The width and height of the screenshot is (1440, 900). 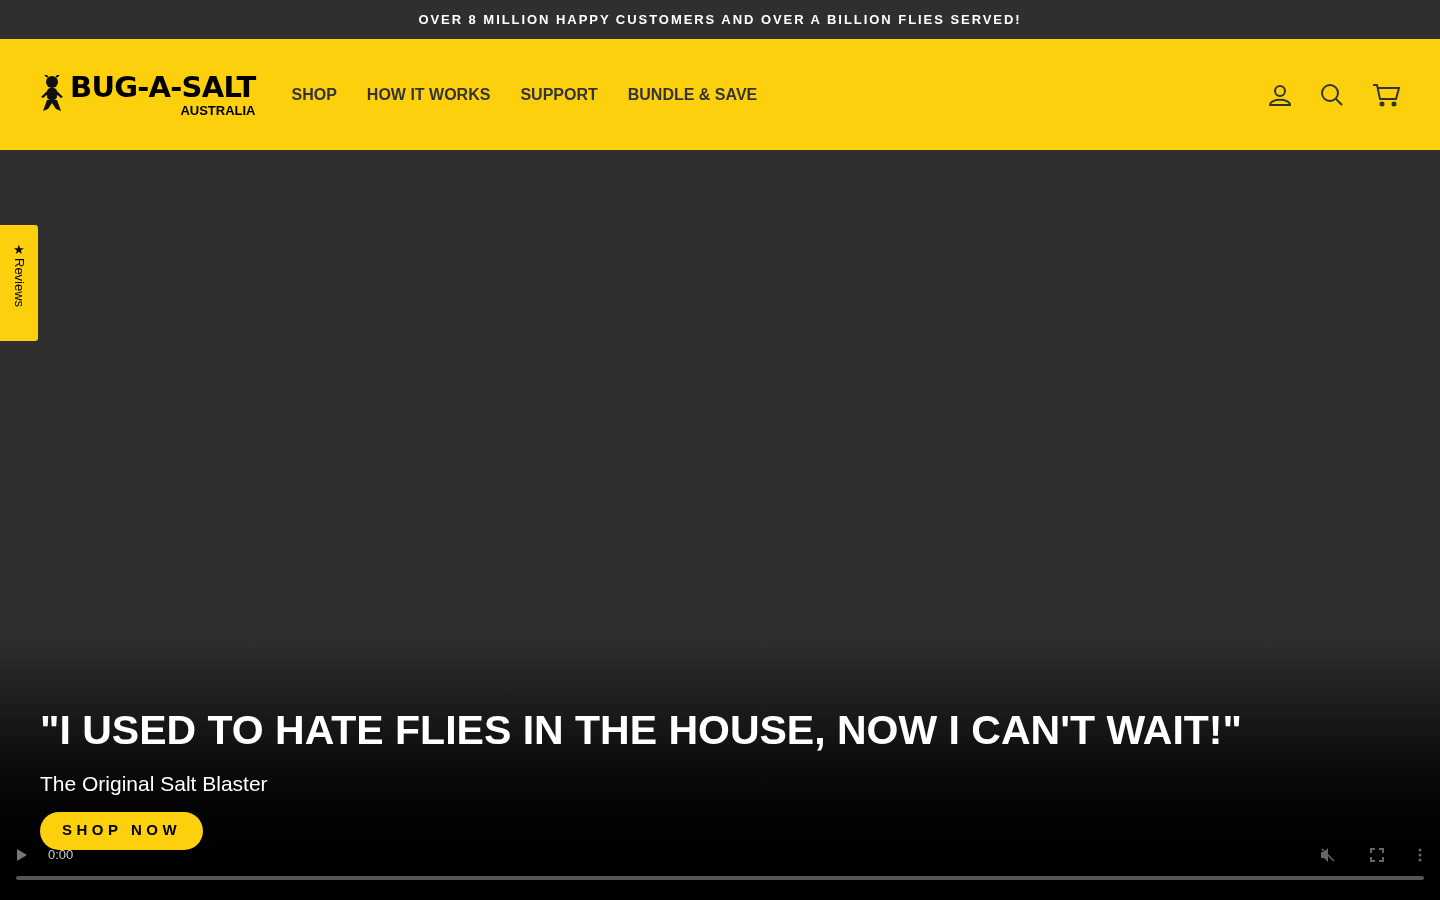 What do you see at coordinates (1377, 854) in the screenshot?
I see `fullscreen-icon` at bounding box center [1377, 854].